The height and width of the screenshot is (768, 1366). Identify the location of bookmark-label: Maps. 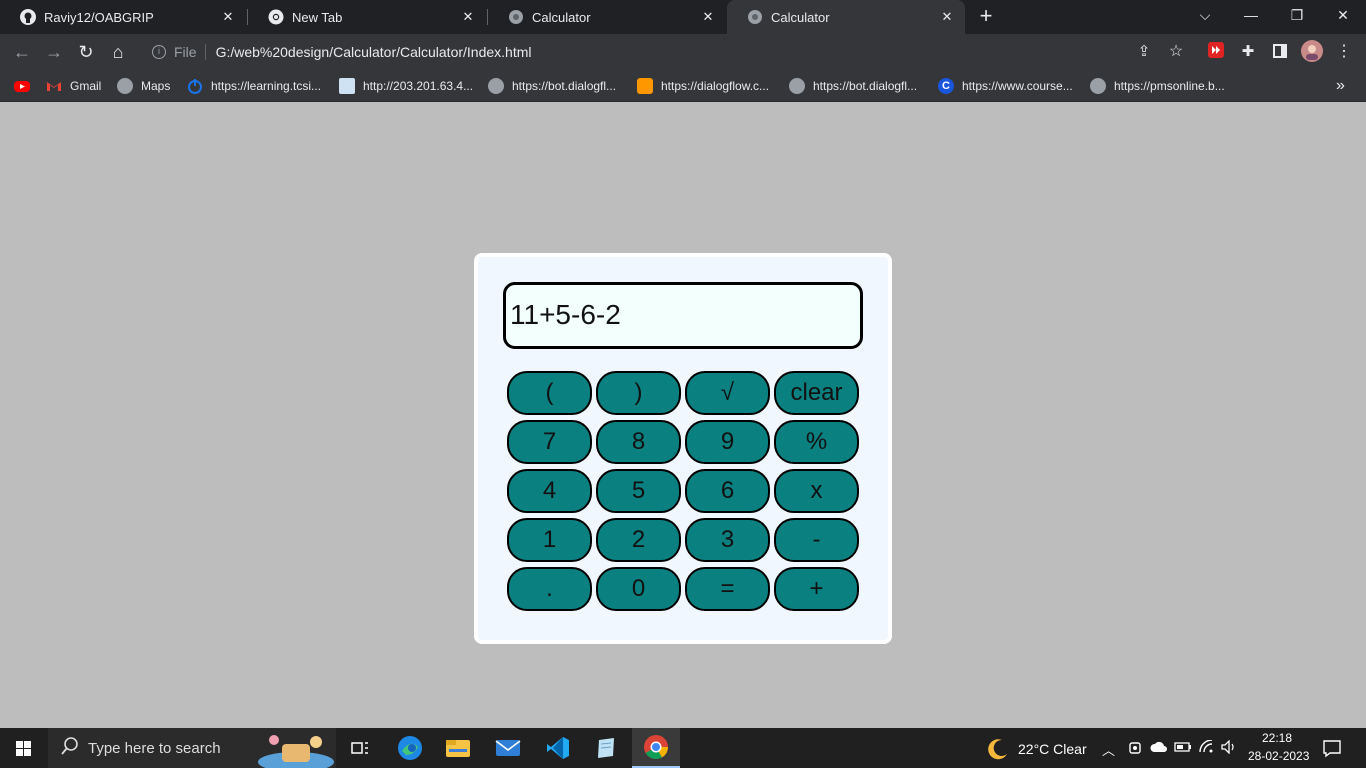
(156, 86).